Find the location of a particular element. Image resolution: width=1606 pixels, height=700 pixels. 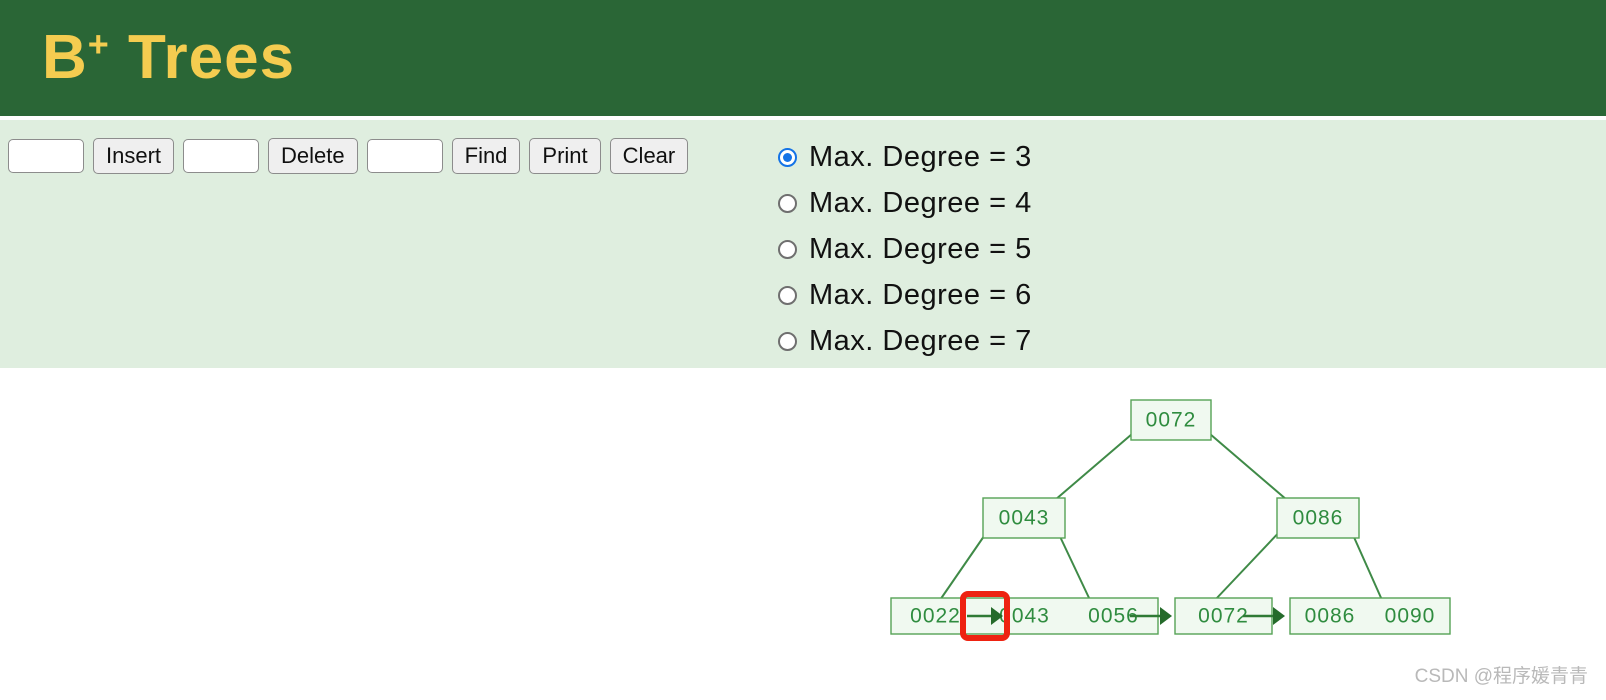

leaf-node-2-key: 0086 is located at coordinates (1330, 616).